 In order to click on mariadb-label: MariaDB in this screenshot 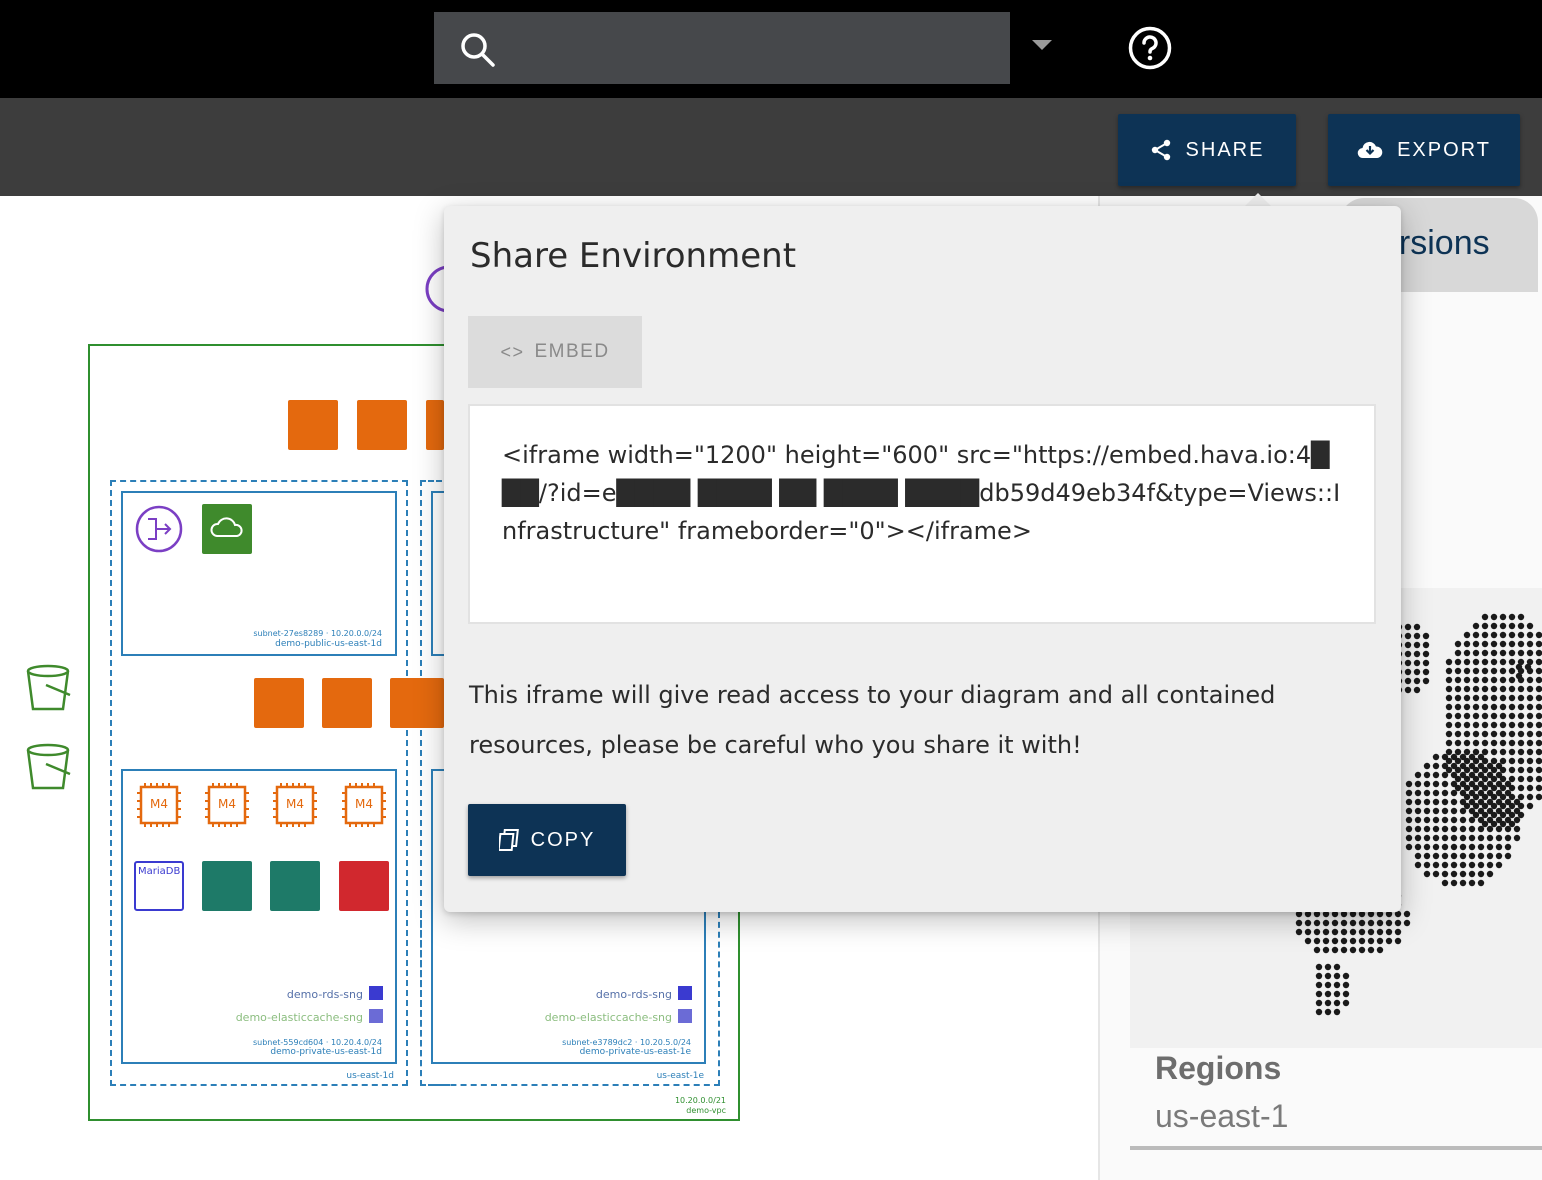, I will do `click(159, 871)`.